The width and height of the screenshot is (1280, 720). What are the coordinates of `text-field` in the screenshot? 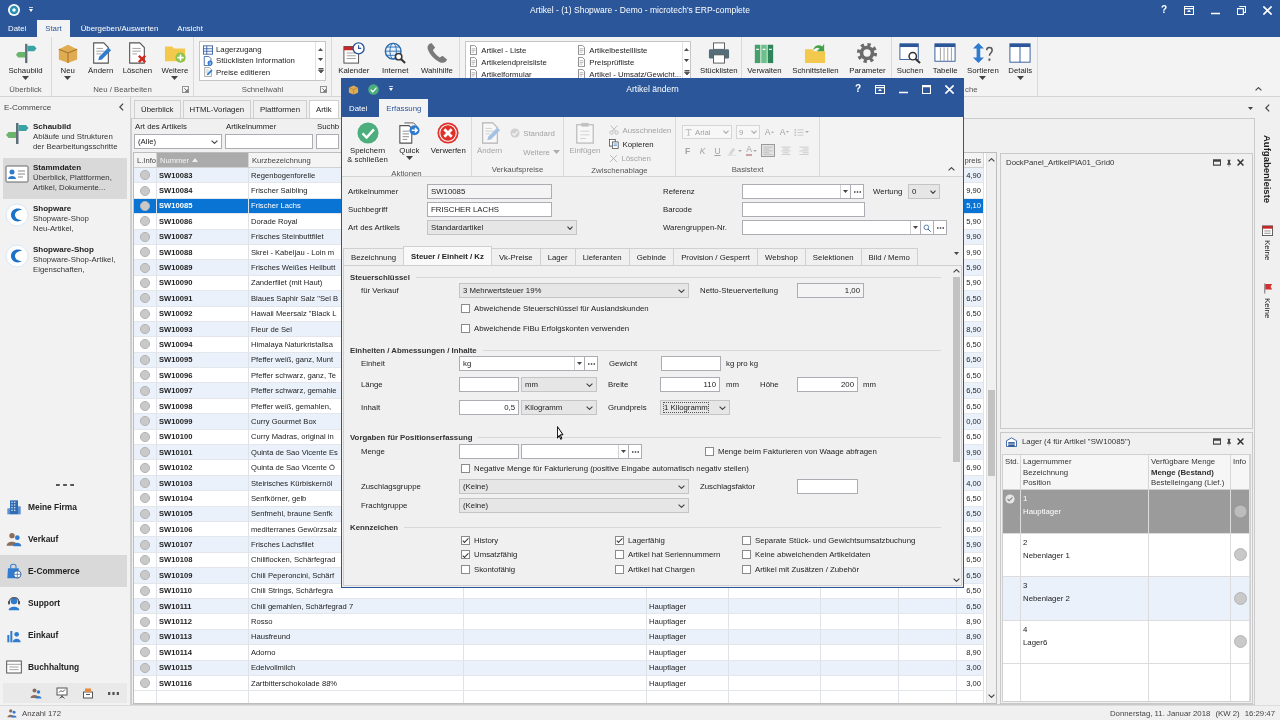 It's located at (803, 209).